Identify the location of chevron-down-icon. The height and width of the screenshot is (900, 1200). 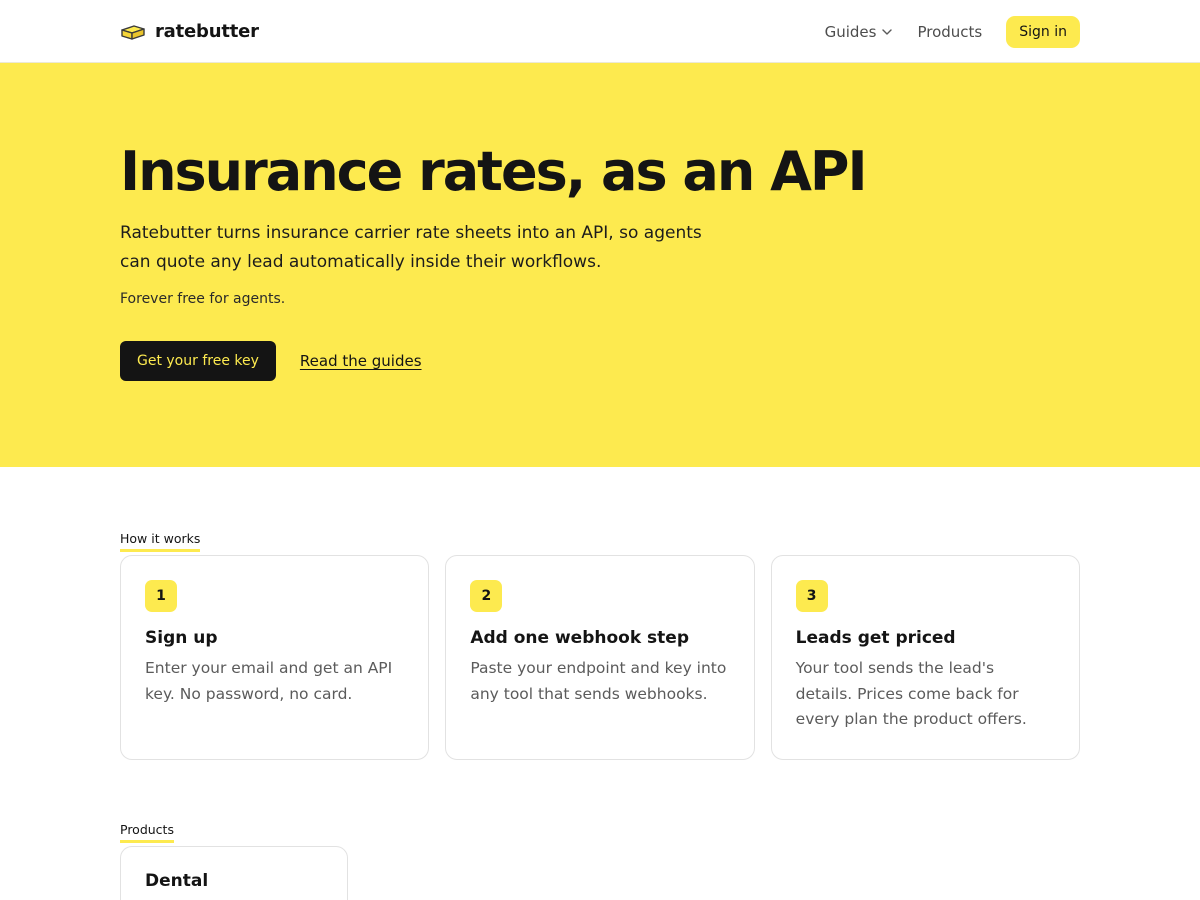
(887, 31).